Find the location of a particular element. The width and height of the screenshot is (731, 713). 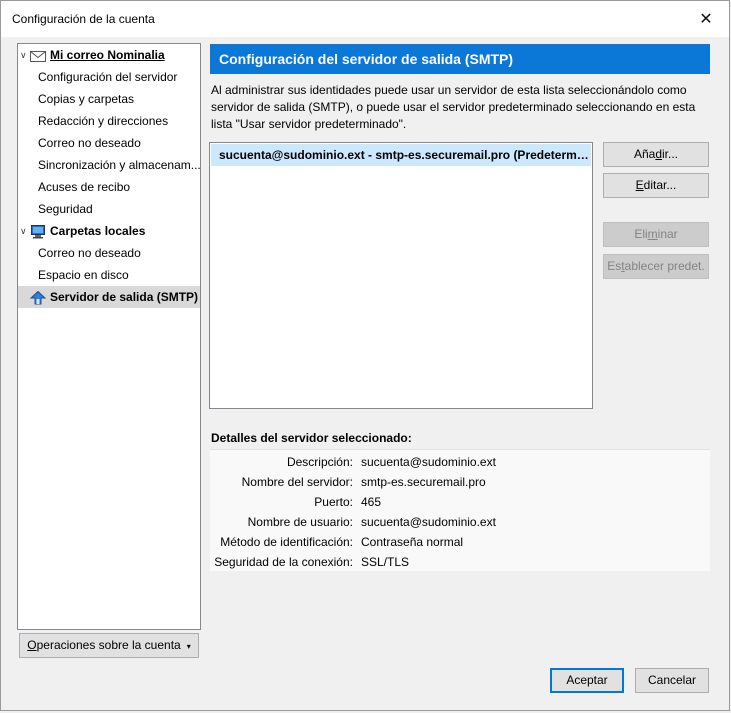

tree-item-composition: Redacción y direcciones is located at coordinates (109, 121).